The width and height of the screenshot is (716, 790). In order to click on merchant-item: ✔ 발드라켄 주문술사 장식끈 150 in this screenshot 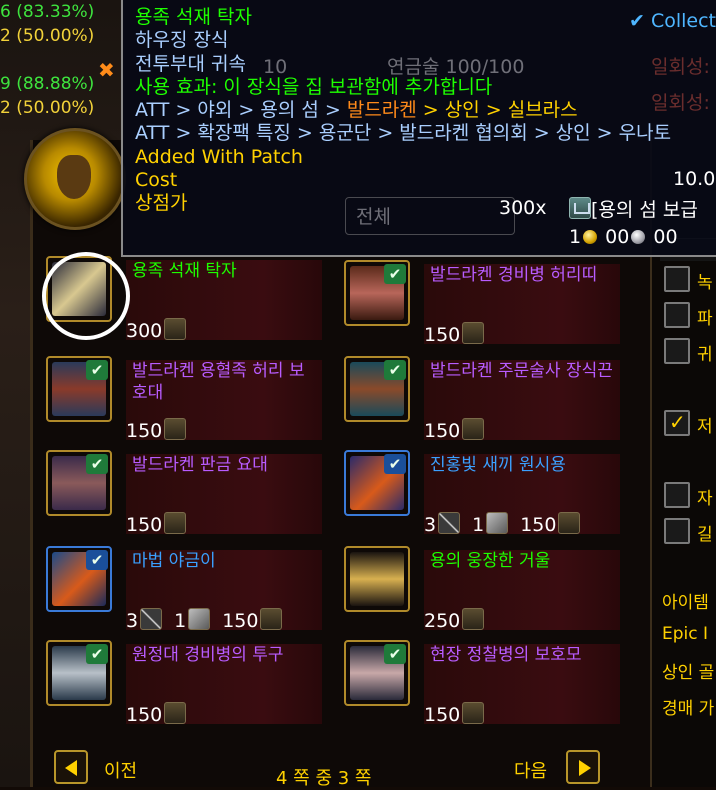, I will do `click(482, 399)`.